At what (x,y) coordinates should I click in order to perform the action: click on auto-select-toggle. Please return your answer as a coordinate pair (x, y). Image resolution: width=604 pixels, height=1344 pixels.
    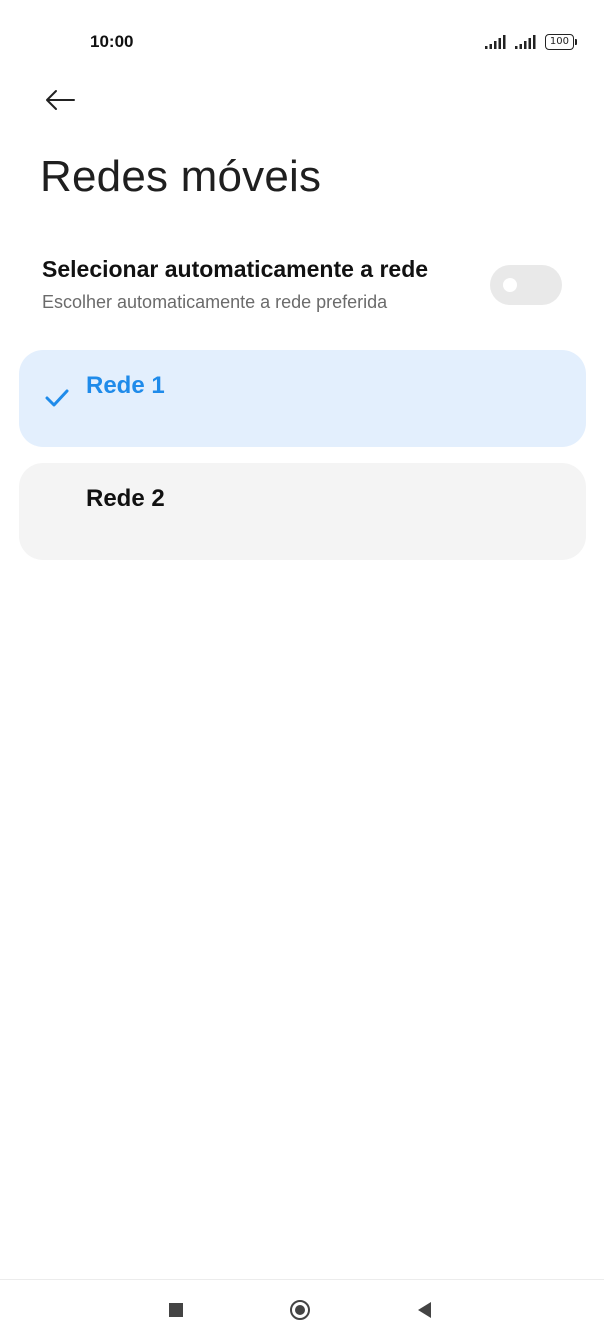
    Looking at the image, I should click on (526, 285).